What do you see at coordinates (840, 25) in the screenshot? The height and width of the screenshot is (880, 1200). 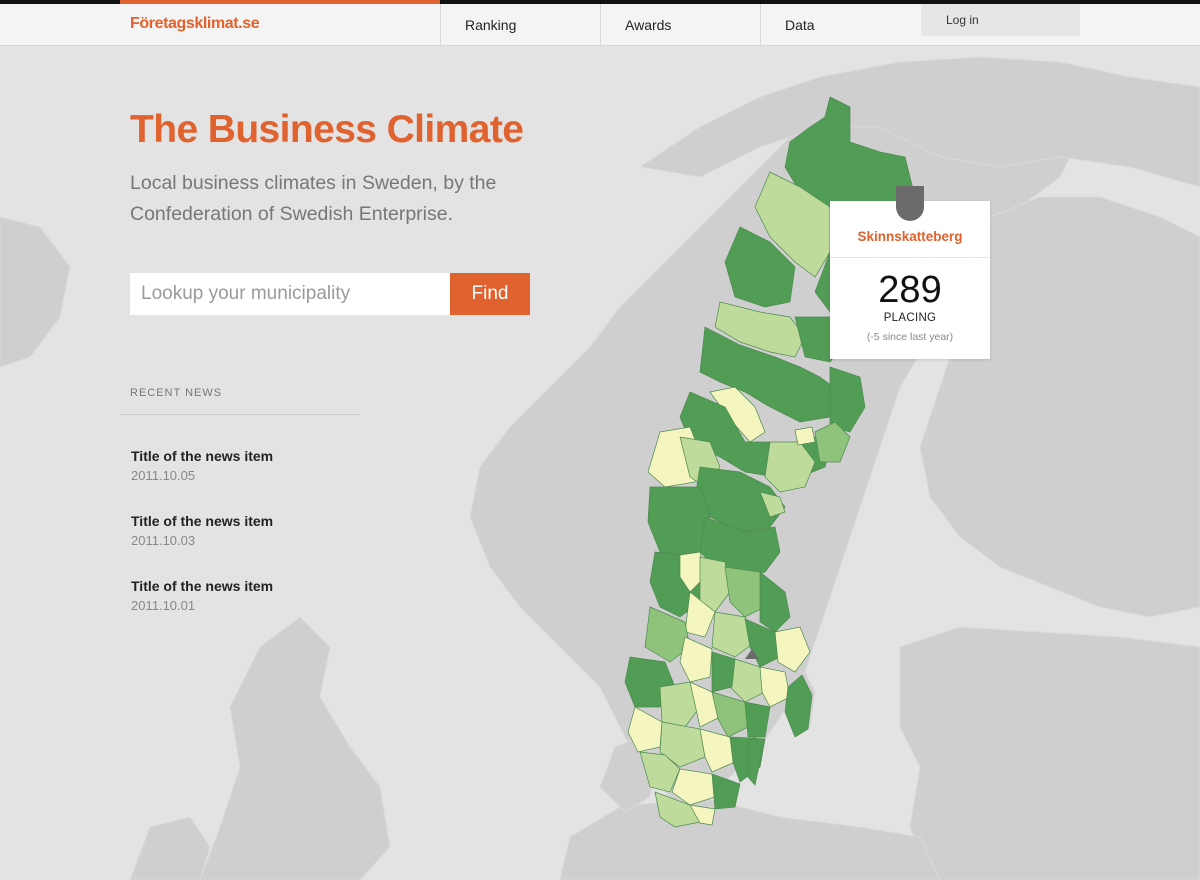 I see `nav-data: Data` at bounding box center [840, 25].